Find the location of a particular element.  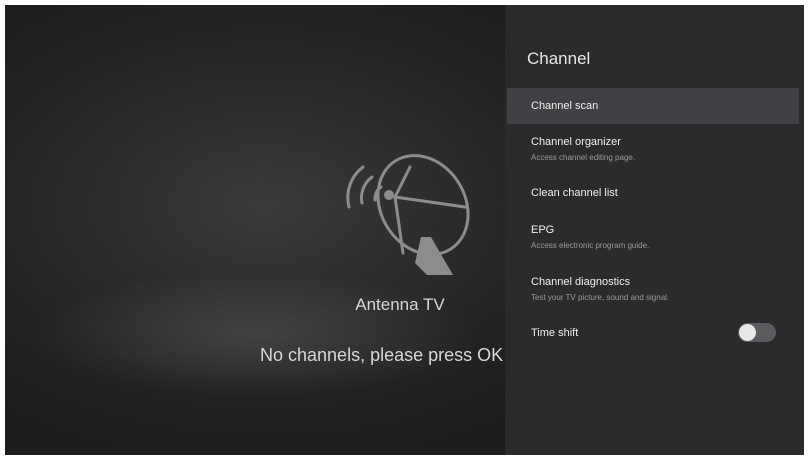

menu-item-epg: EPG Access electronic program guide. is located at coordinates (653, 237).